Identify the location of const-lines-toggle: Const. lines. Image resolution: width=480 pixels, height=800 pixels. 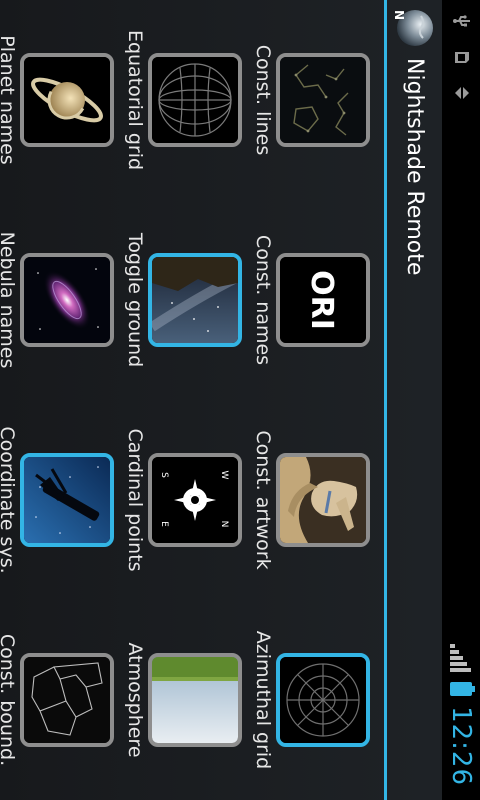
(318, 100).